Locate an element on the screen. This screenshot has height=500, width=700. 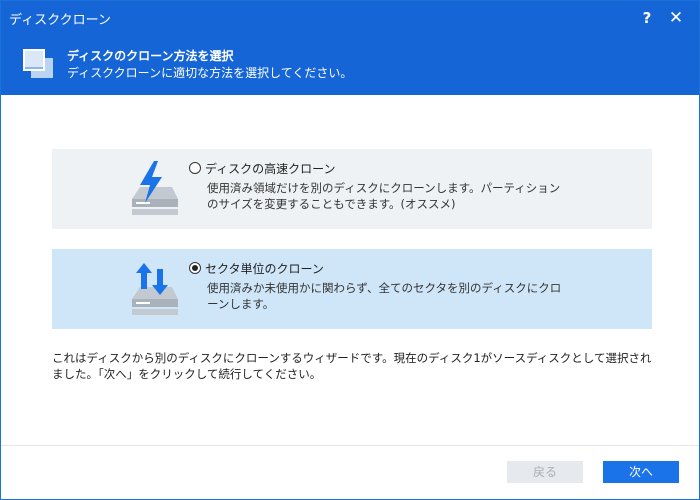
fast-clone-title: ディスクの高速クローン is located at coordinates (270, 169).